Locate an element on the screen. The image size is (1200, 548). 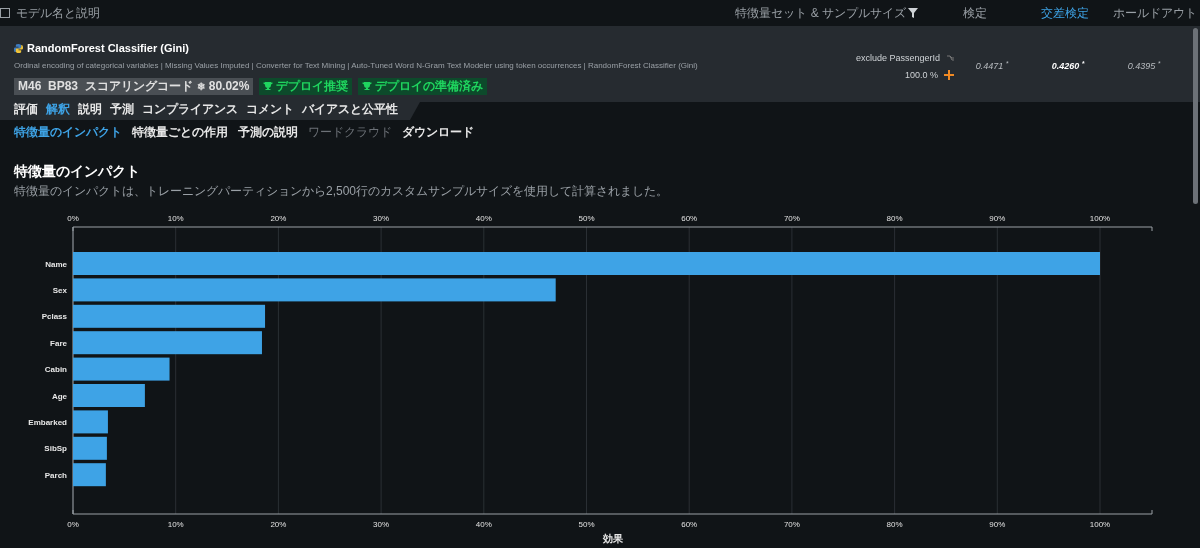
filter-icon is located at coordinates (913, 13).